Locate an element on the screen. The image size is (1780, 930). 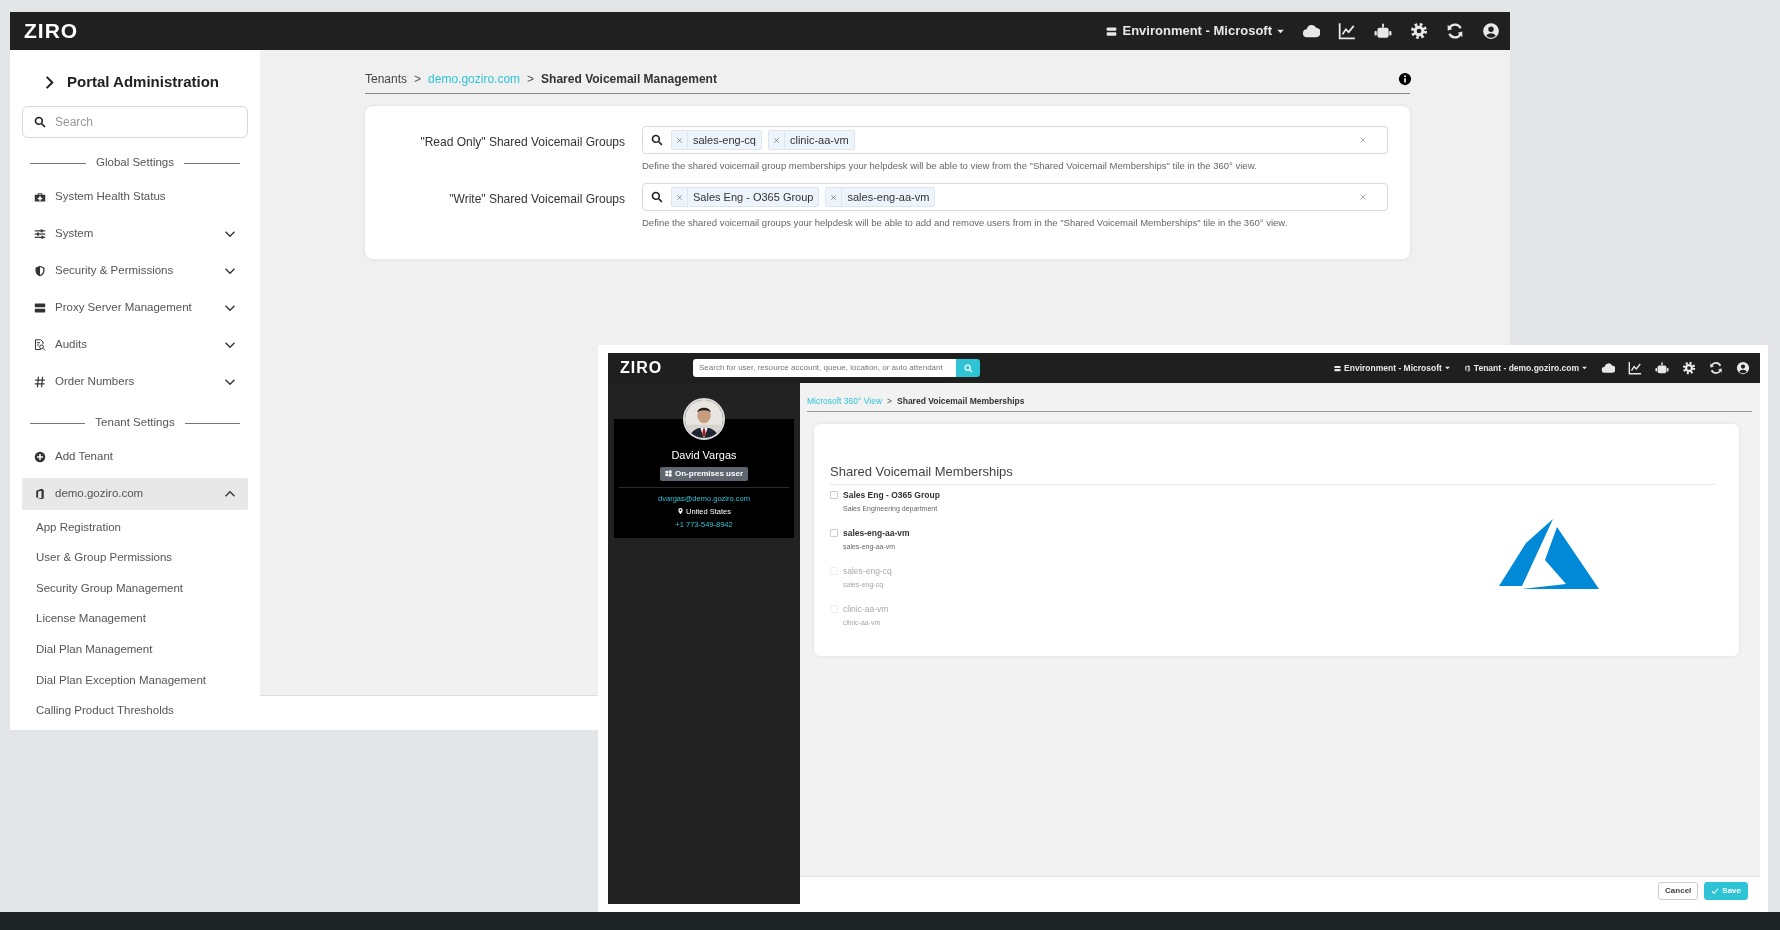
cancel-button: Cancel is located at coordinates (1678, 890).